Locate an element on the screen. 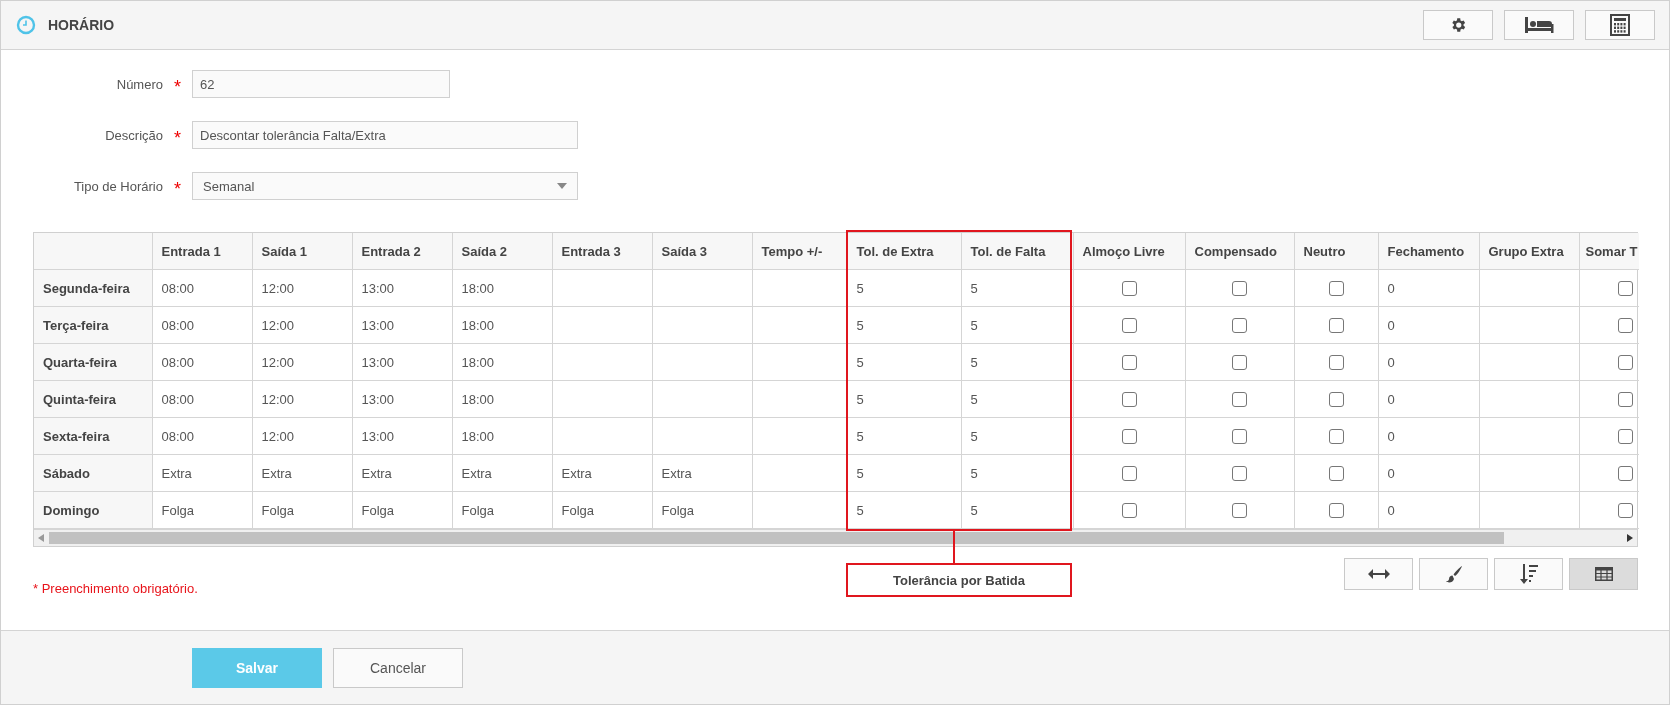 This screenshot has height=705, width=1670. field-label: Número is located at coordinates (139, 84).